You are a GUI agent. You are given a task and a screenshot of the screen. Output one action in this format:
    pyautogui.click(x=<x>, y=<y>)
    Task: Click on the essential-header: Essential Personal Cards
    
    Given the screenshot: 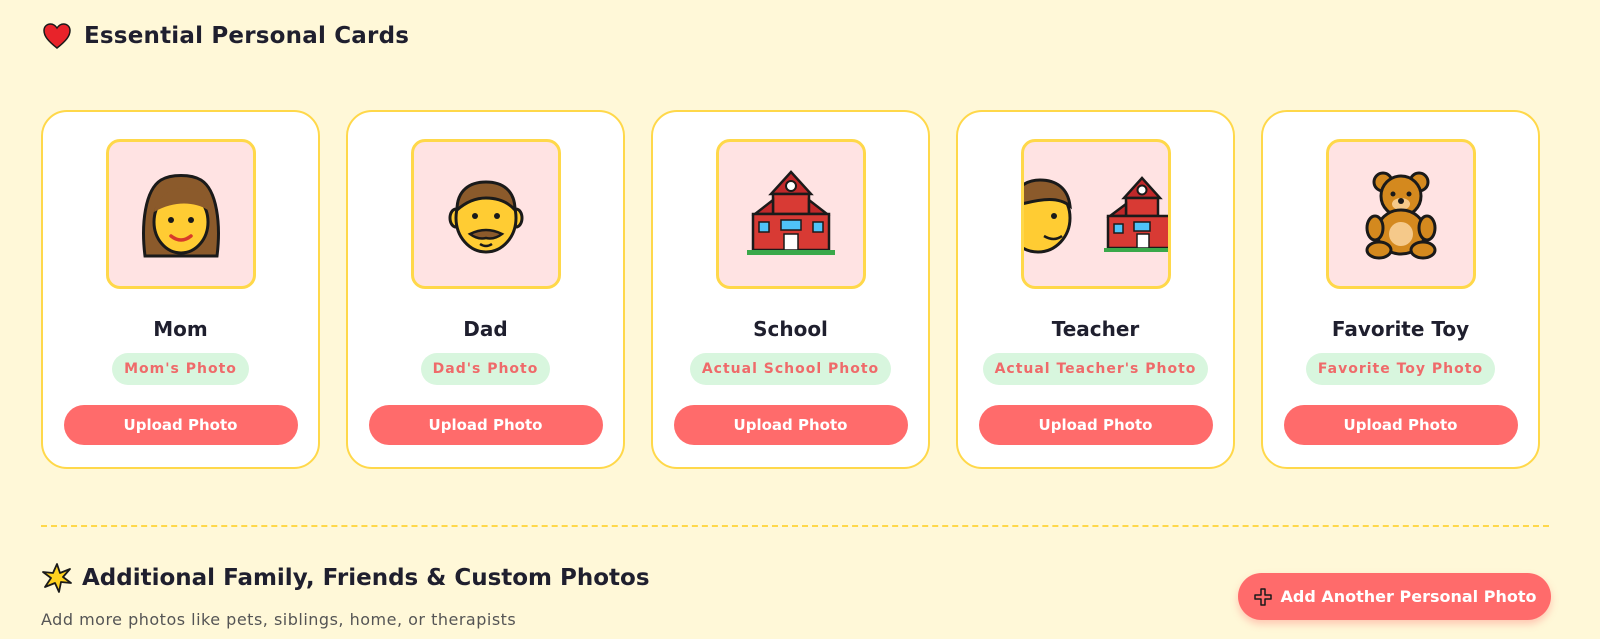 What is the action you would take?
    pyautogui.click(x=225, y=36)
    